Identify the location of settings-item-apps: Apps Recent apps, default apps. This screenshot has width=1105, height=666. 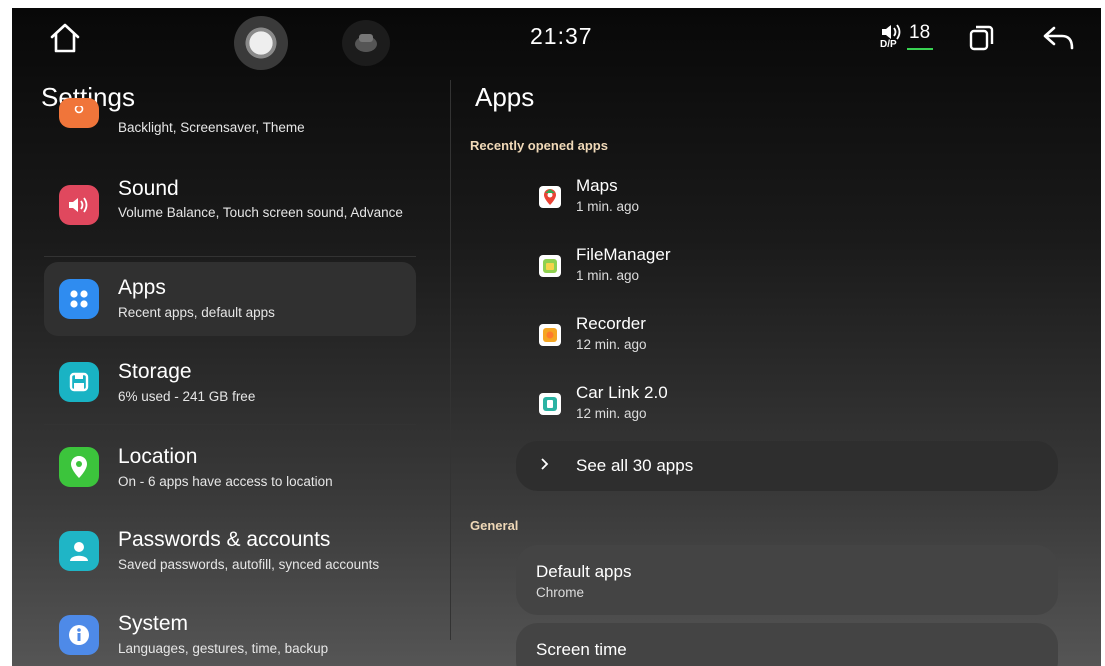
(230, 299).